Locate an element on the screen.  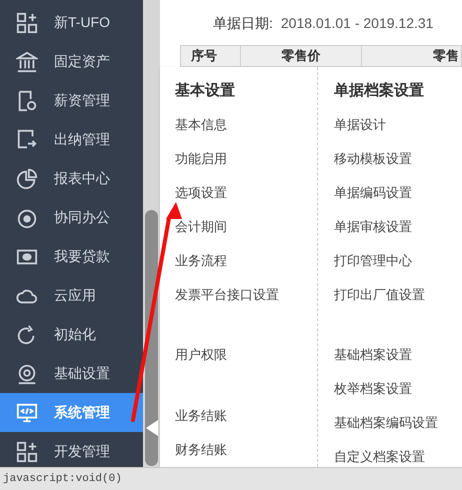
menu-item: 打印管理中心 is located at coordinates (373, 261).